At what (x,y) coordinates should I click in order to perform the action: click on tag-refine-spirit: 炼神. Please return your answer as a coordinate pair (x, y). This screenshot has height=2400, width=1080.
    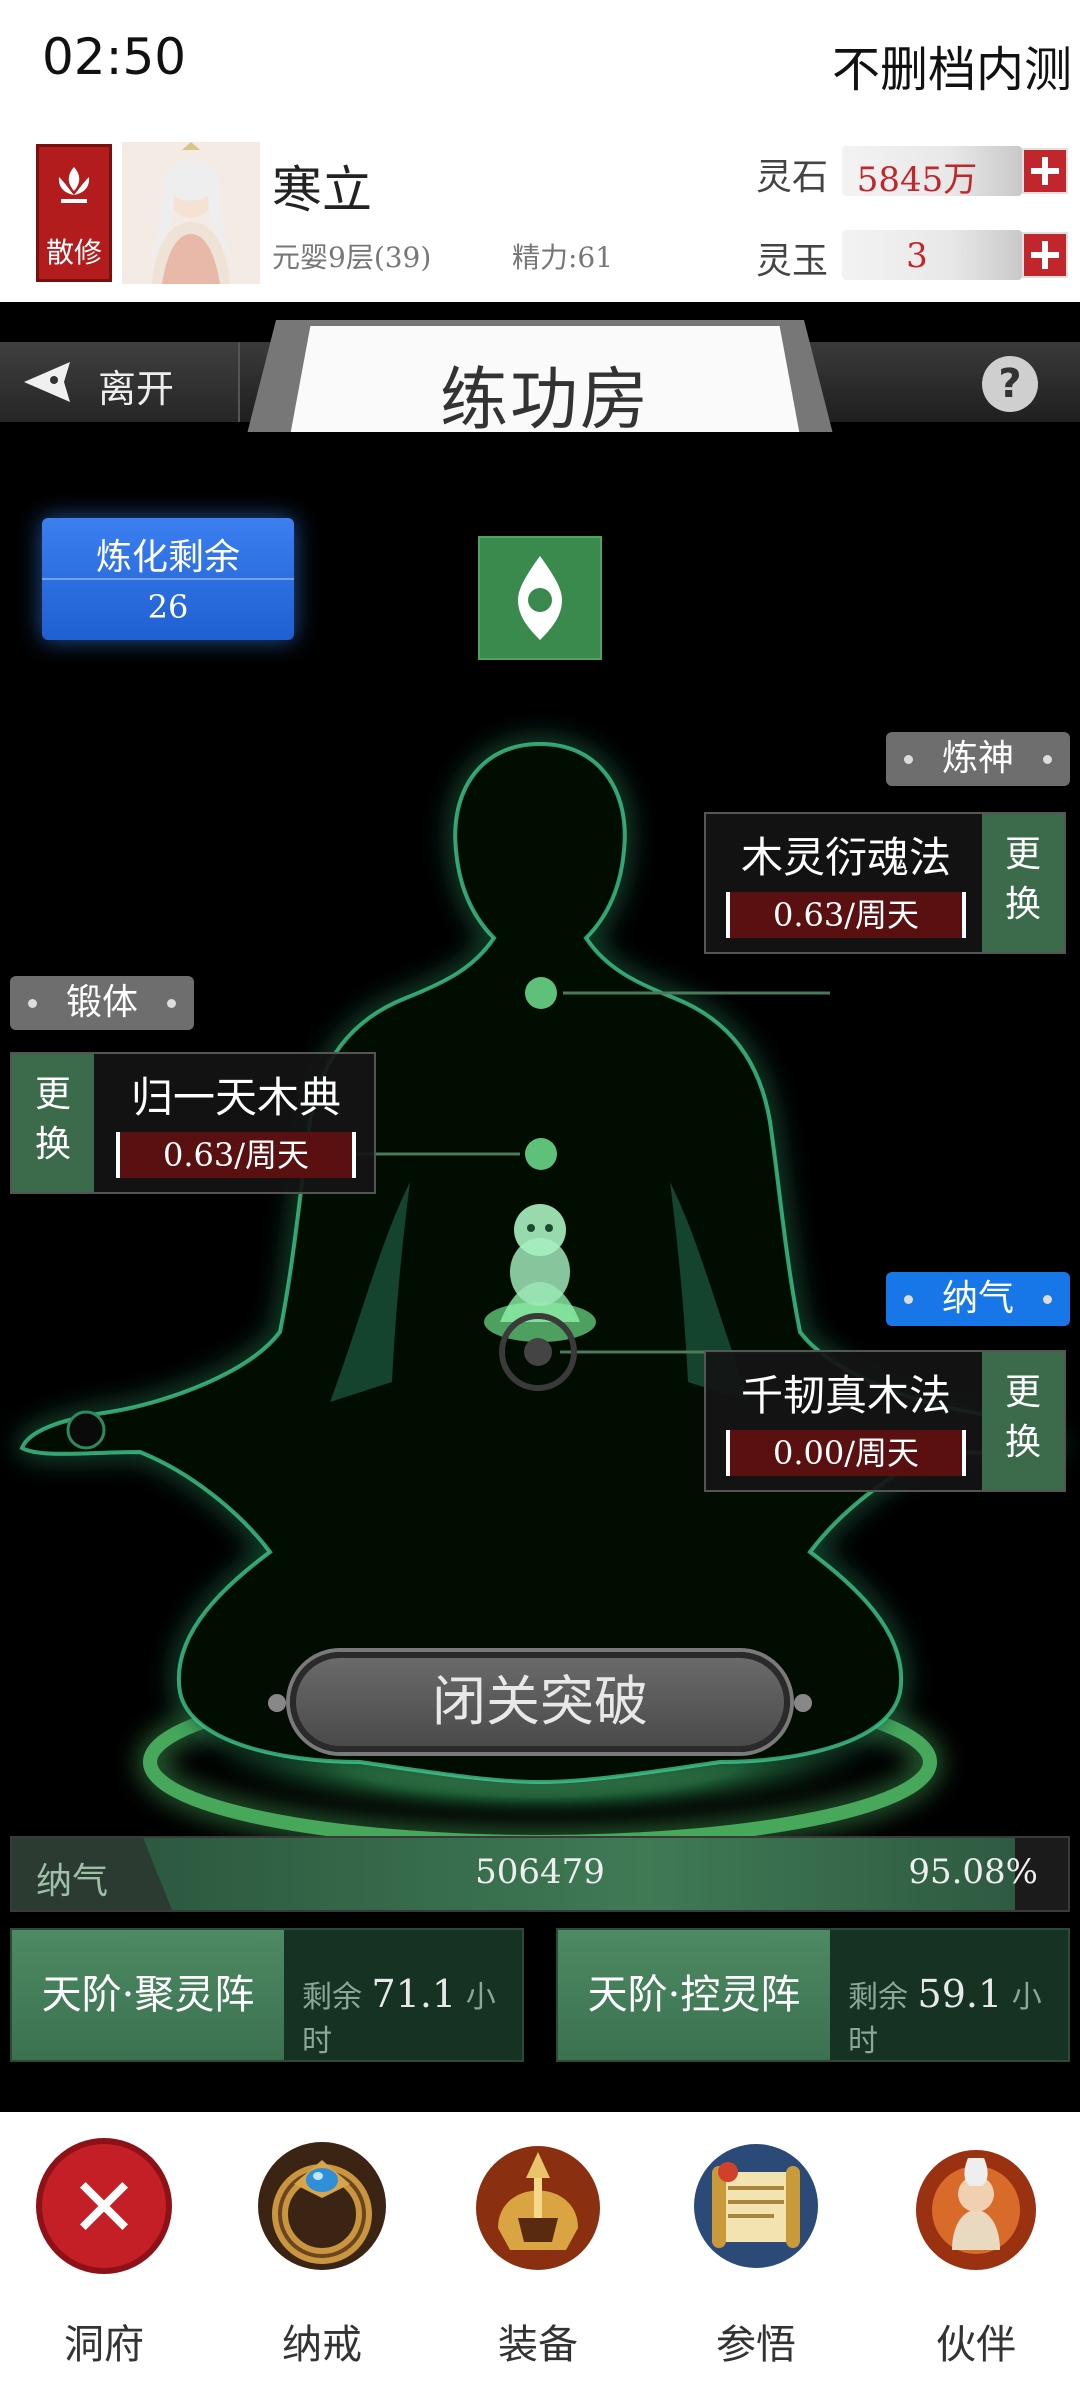
    Looking at the image, I should click on (978, 759).